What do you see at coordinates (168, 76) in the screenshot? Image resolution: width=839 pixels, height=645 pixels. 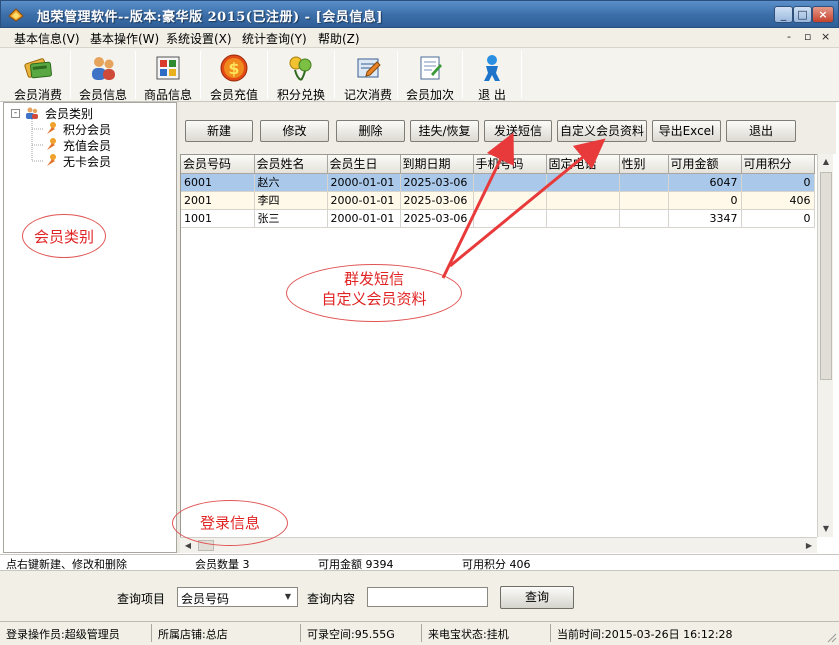 I see `toolbar-product-info: 商品信息` at bounding box center [168, 76].